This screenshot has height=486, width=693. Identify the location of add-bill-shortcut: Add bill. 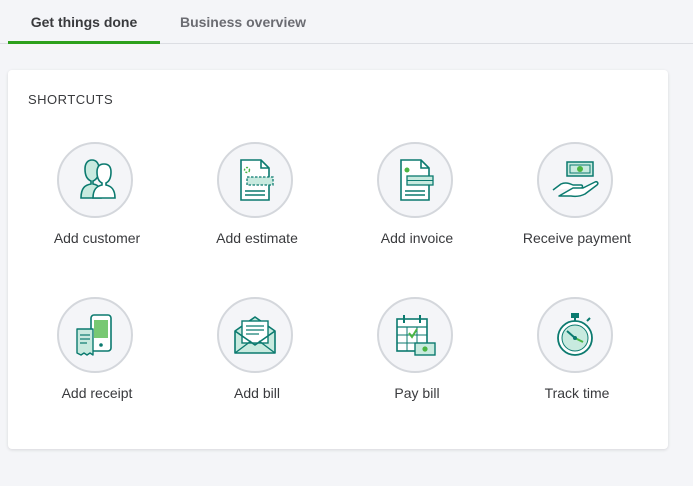
(257, 362).